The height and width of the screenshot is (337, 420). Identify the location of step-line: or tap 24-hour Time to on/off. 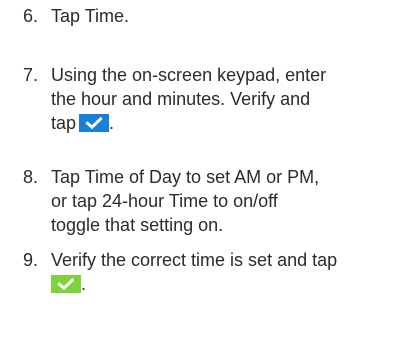
(164, 201).